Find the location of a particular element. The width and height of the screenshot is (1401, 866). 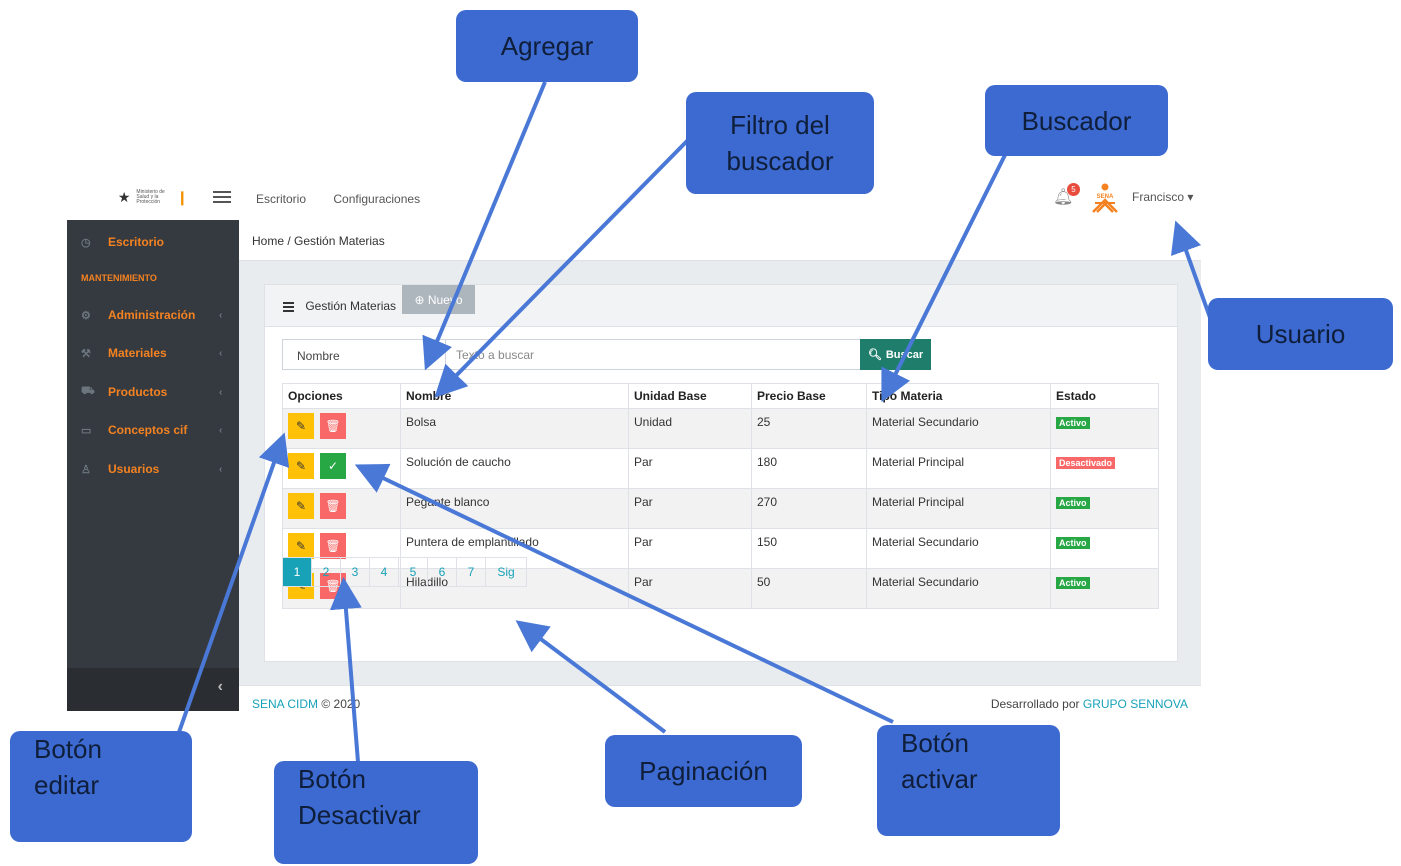

callout-usuario: Usuario is located at coordinates (1300, 334).